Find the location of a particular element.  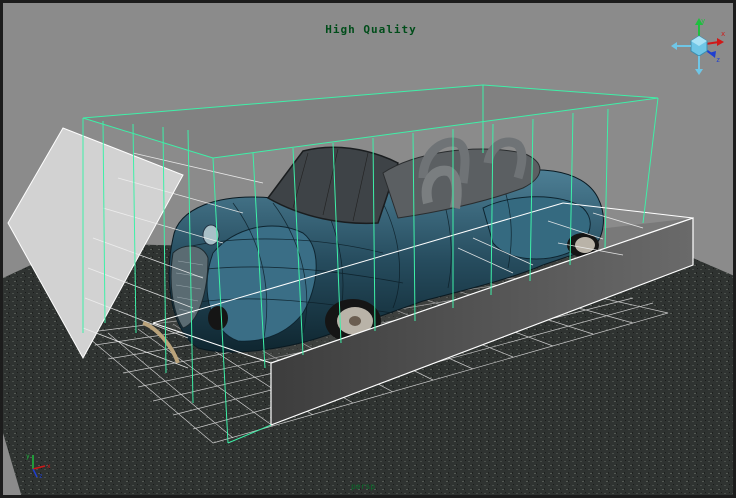

render-quality-label: High Quality is located at coordinates (371, 29).